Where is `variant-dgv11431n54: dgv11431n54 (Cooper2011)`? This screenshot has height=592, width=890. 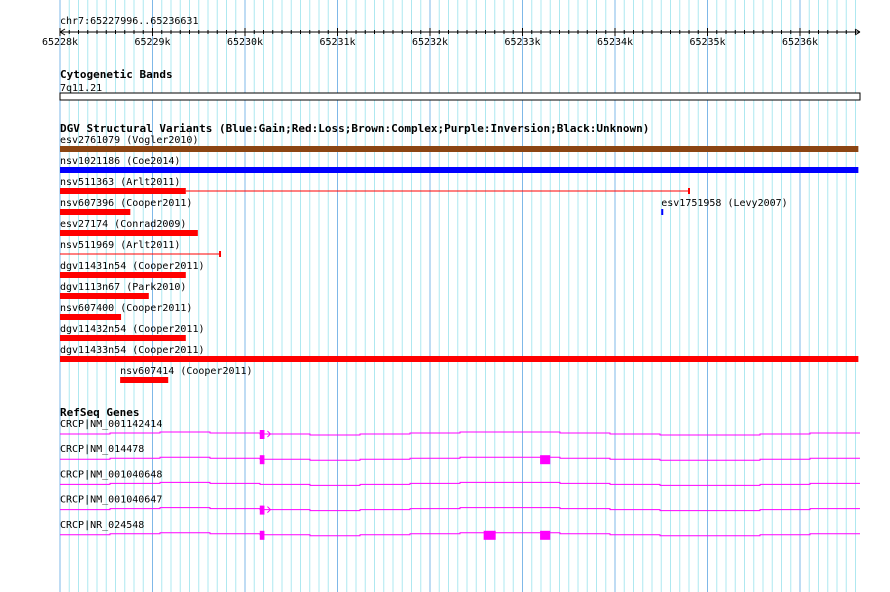 variant-dgv11431n54: dgv11431n54 (Cooper2011) is located at coordinates (132, 269).